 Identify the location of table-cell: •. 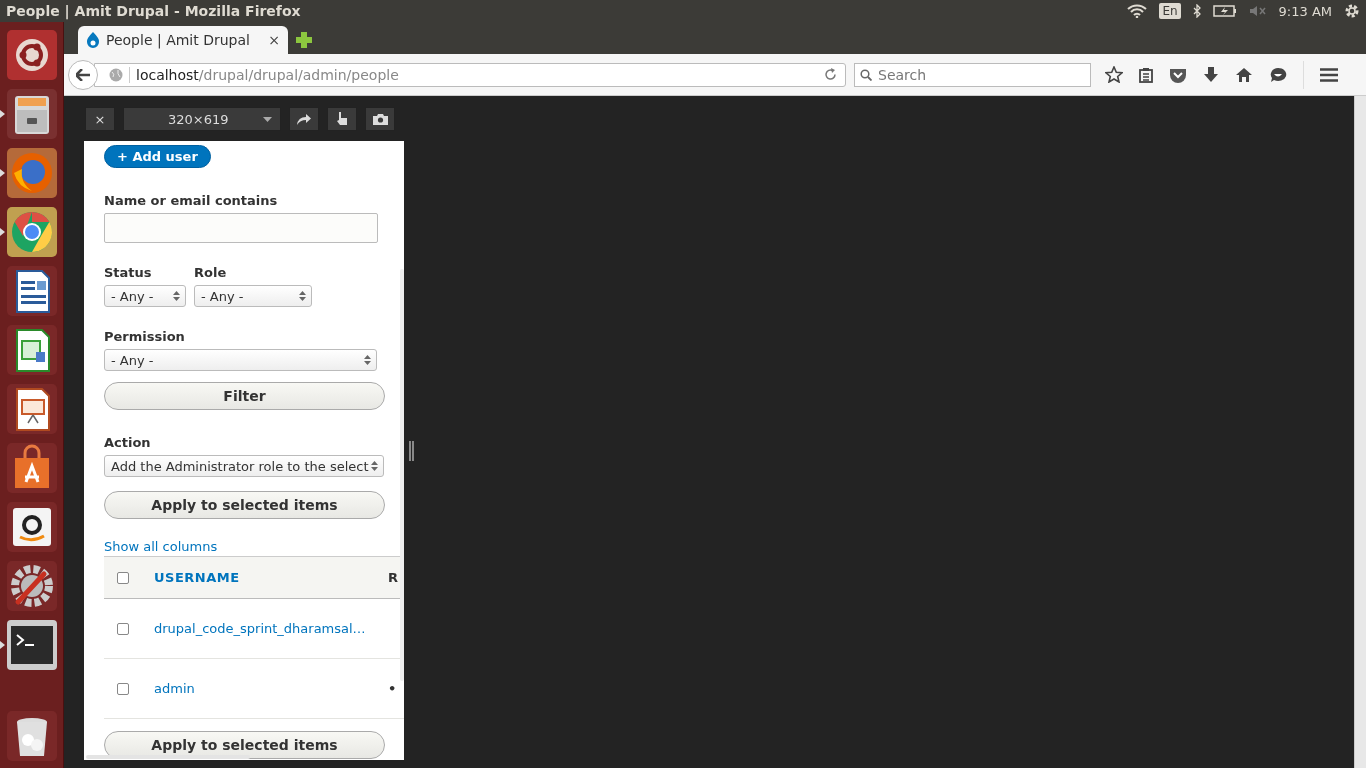
(392, 688).